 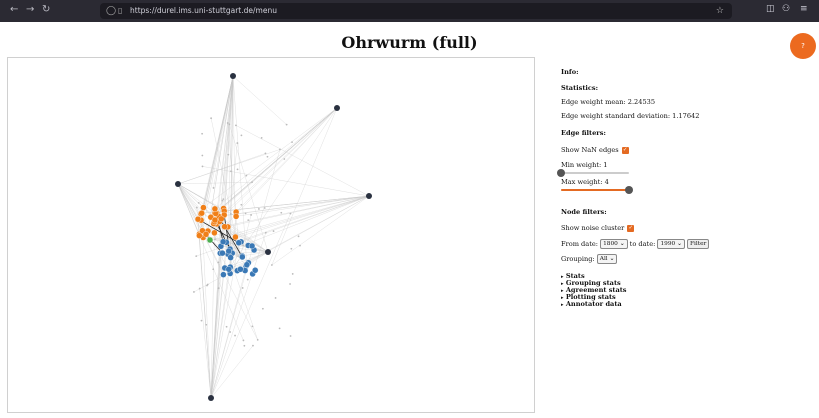 I want to click on pocket-icon: ◫, so click(x=770, y=9).